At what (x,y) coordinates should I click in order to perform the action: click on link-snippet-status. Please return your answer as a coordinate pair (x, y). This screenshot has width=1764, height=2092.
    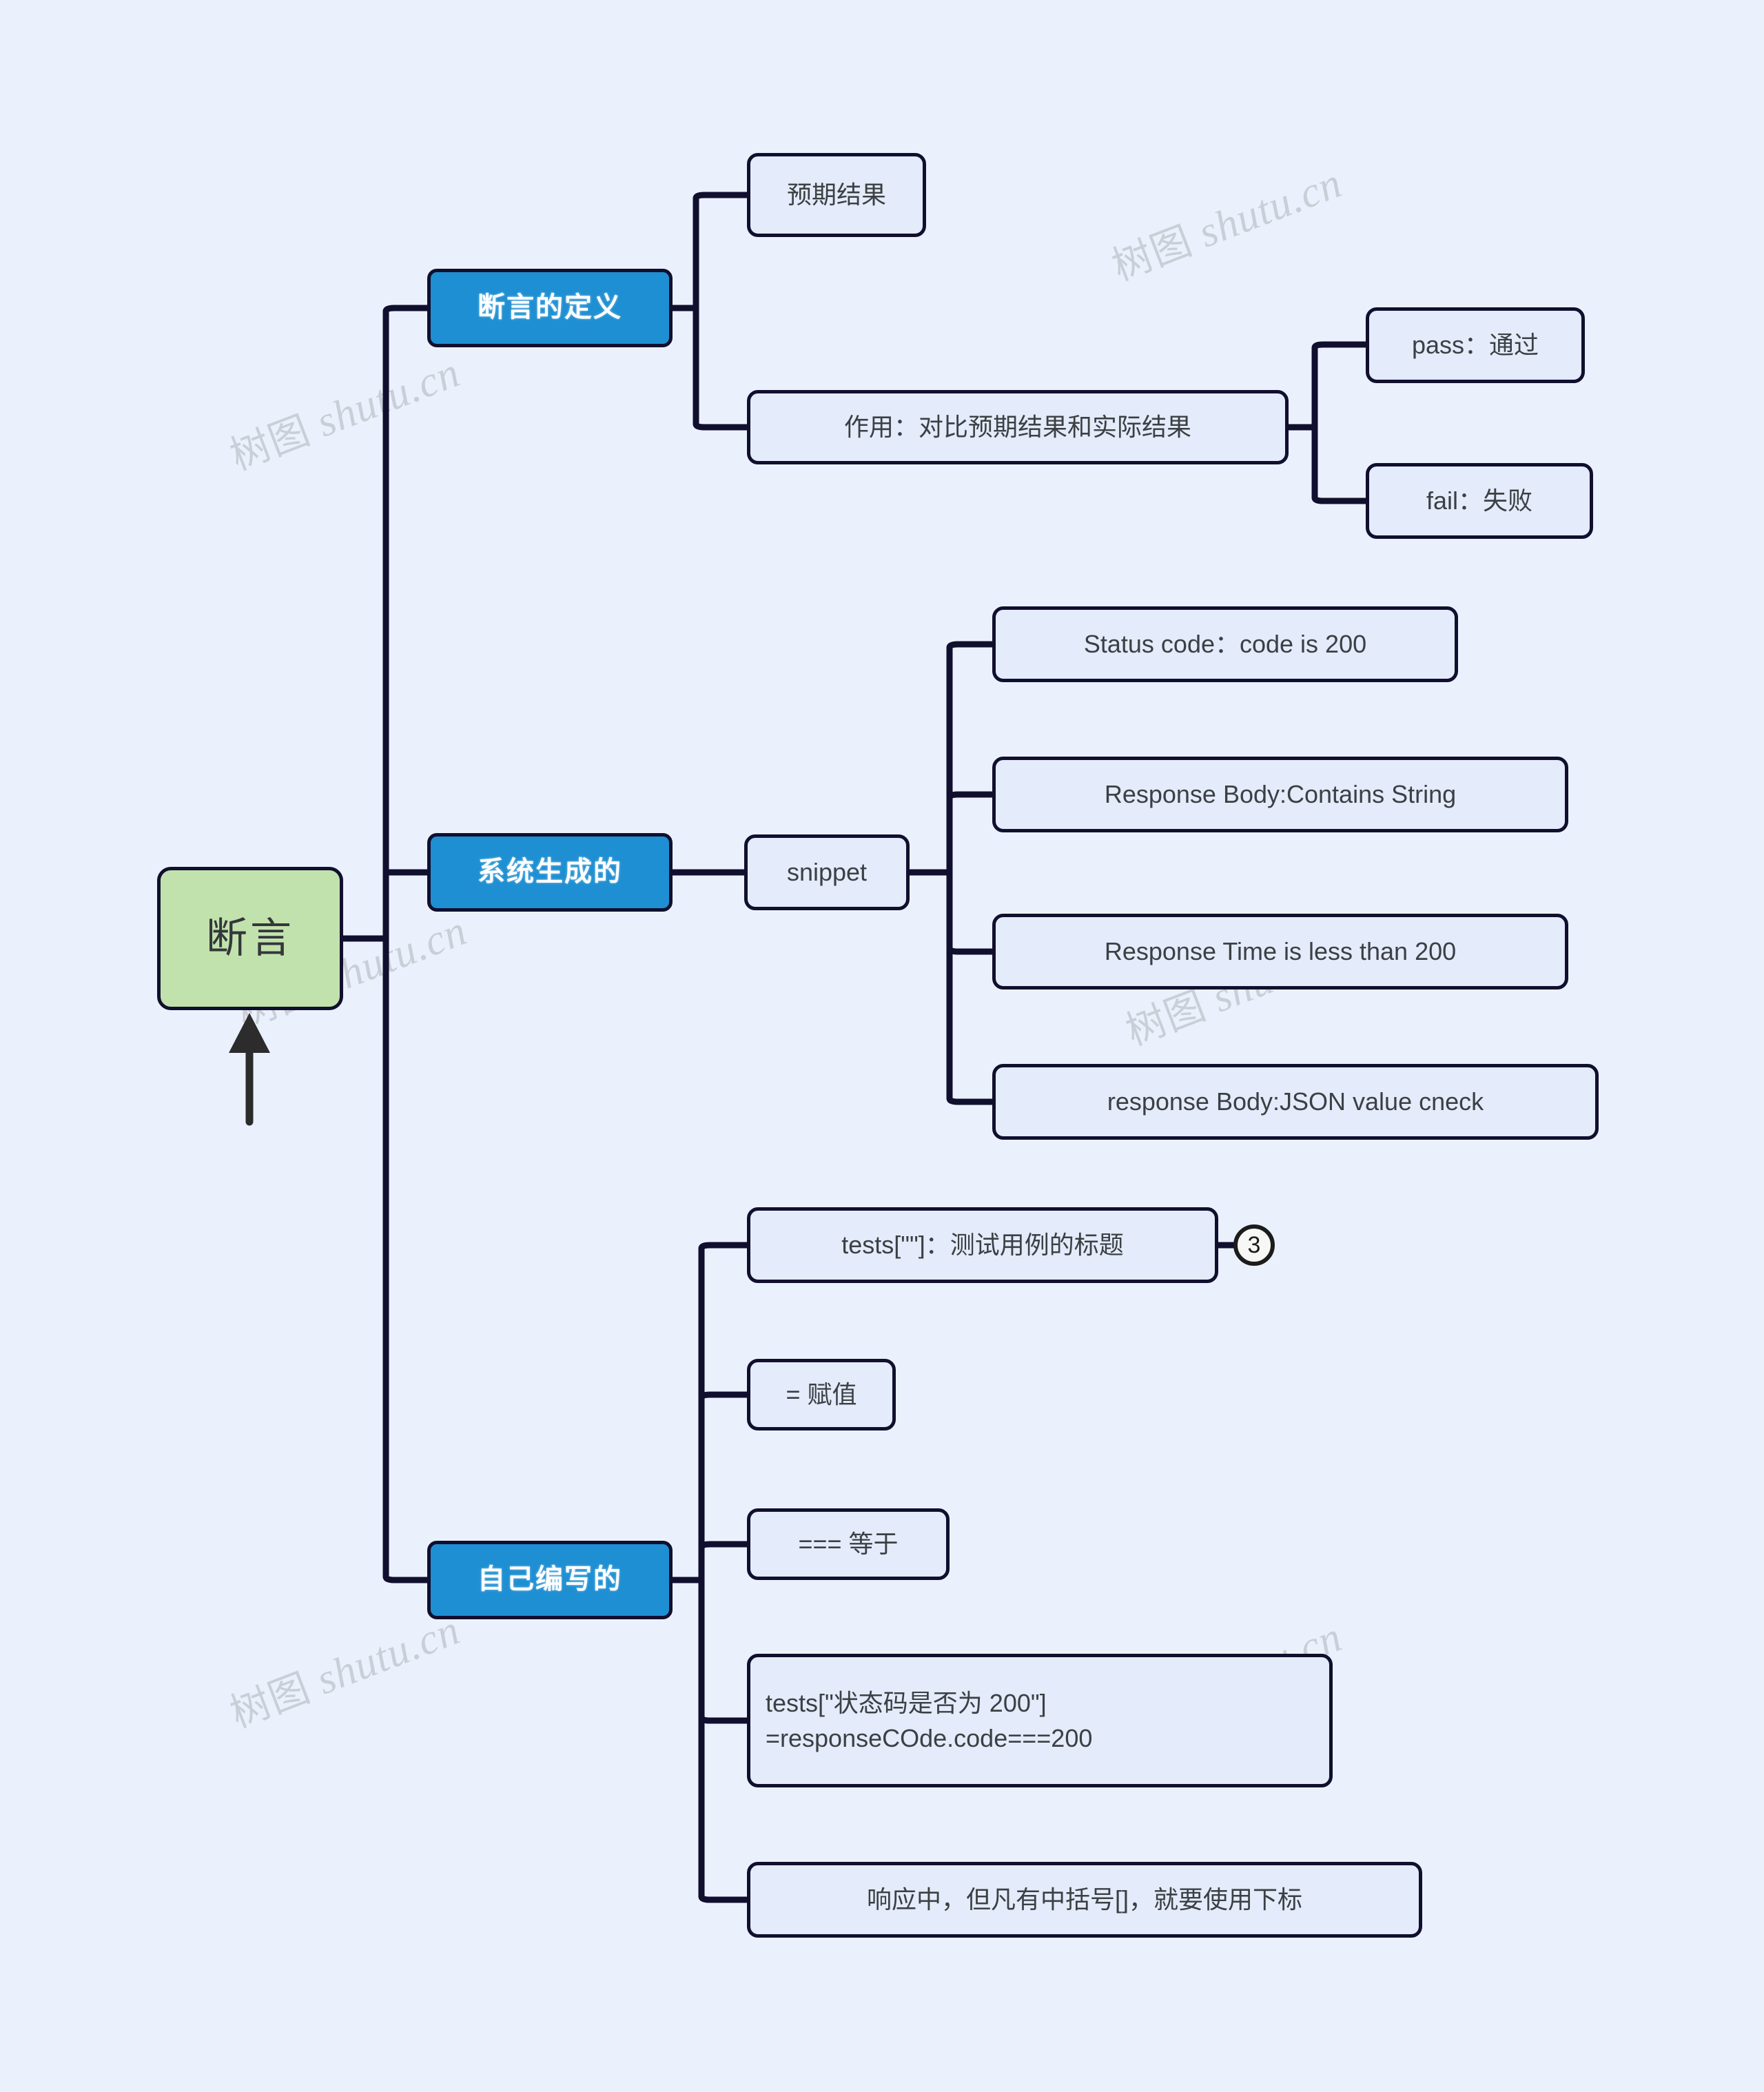
    Looking at the image, I should click on (971, 646).